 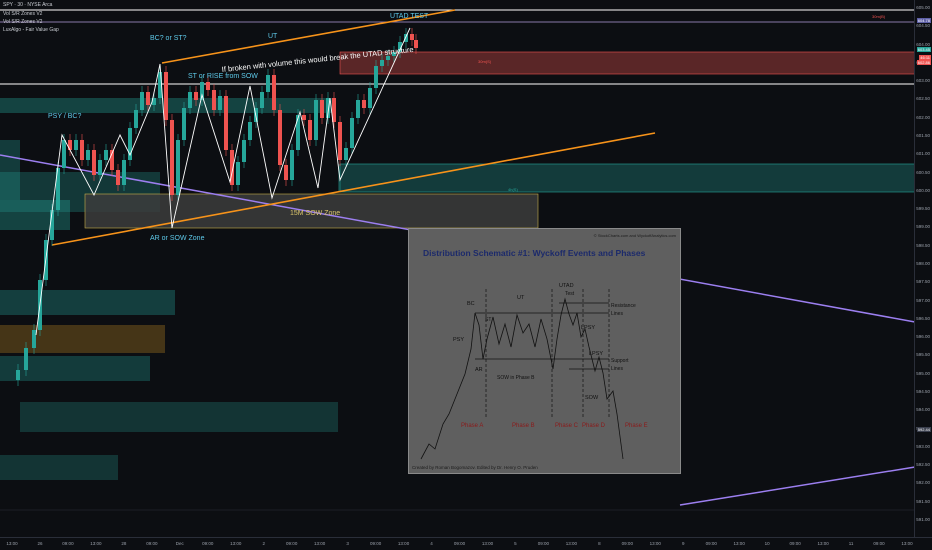 I want to click on price-tick: 595.00, so click(x=923, y=373).